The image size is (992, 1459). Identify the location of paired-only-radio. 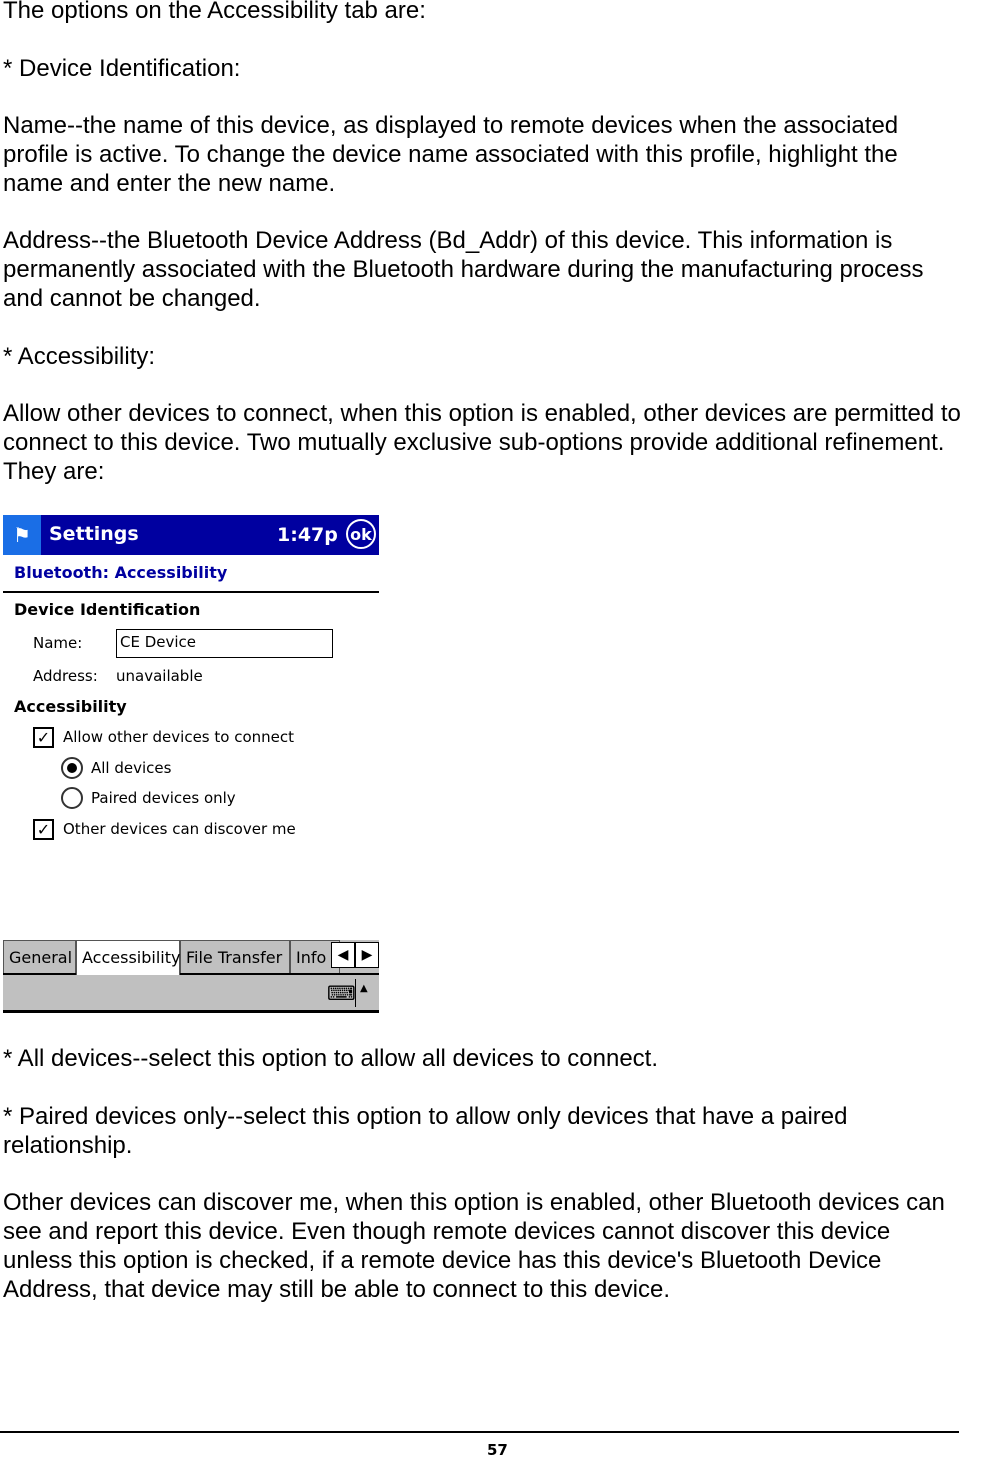
(72, 798).